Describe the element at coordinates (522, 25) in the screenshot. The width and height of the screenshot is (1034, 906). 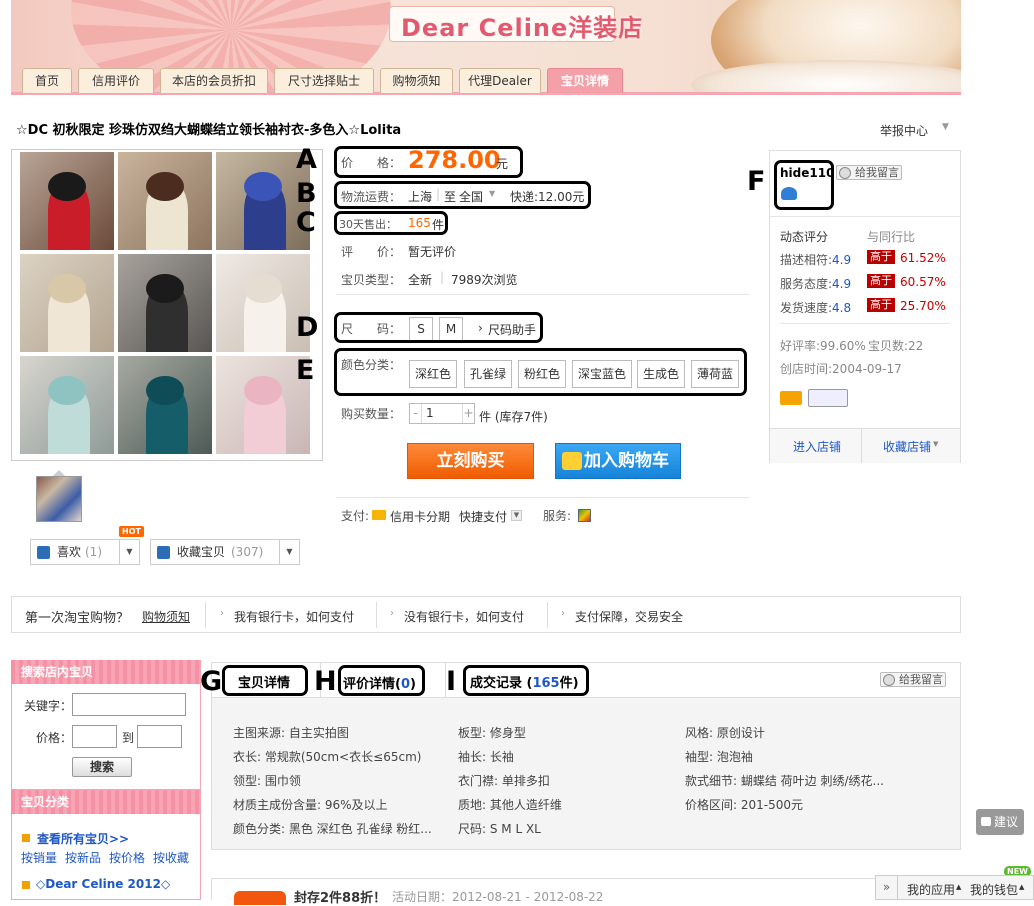
I see `shop-brand-name: Dear Celine洋装店` at that location.